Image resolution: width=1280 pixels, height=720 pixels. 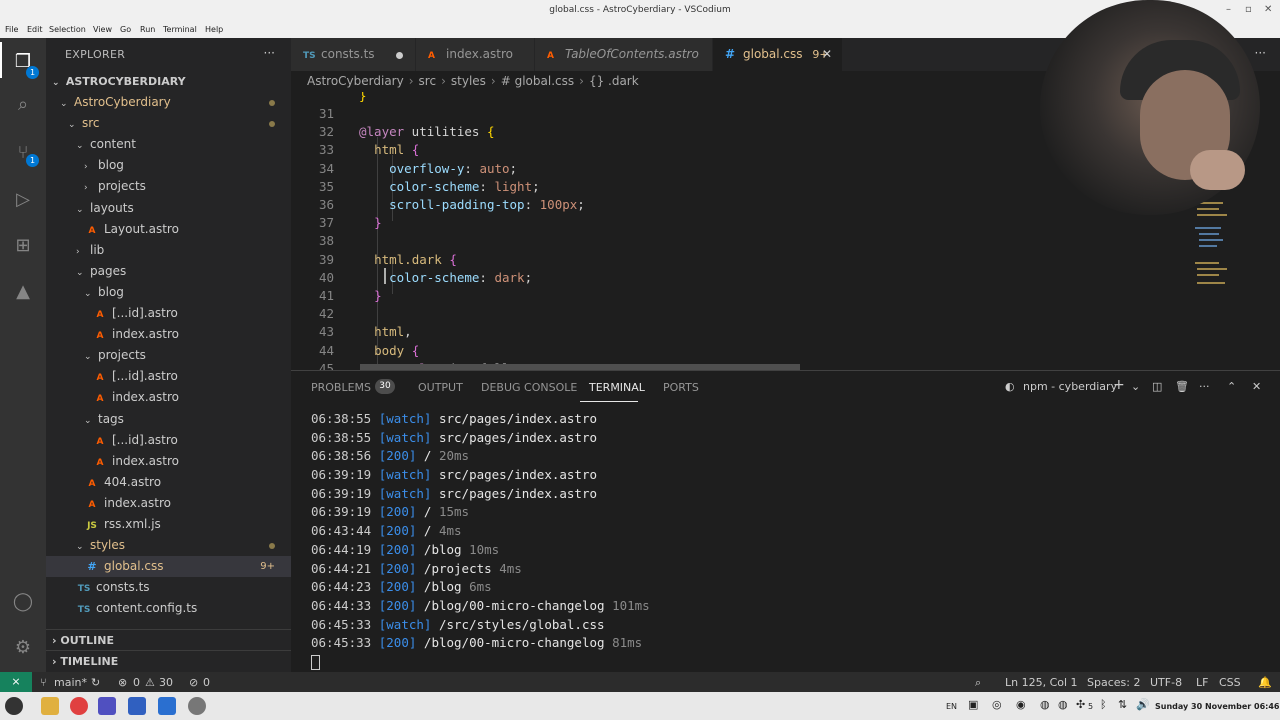 What do you see at coordinates (23, 648) in the screenshot?
I see `settings-gear-icon: ⚙` at bounding box center [23, 648].